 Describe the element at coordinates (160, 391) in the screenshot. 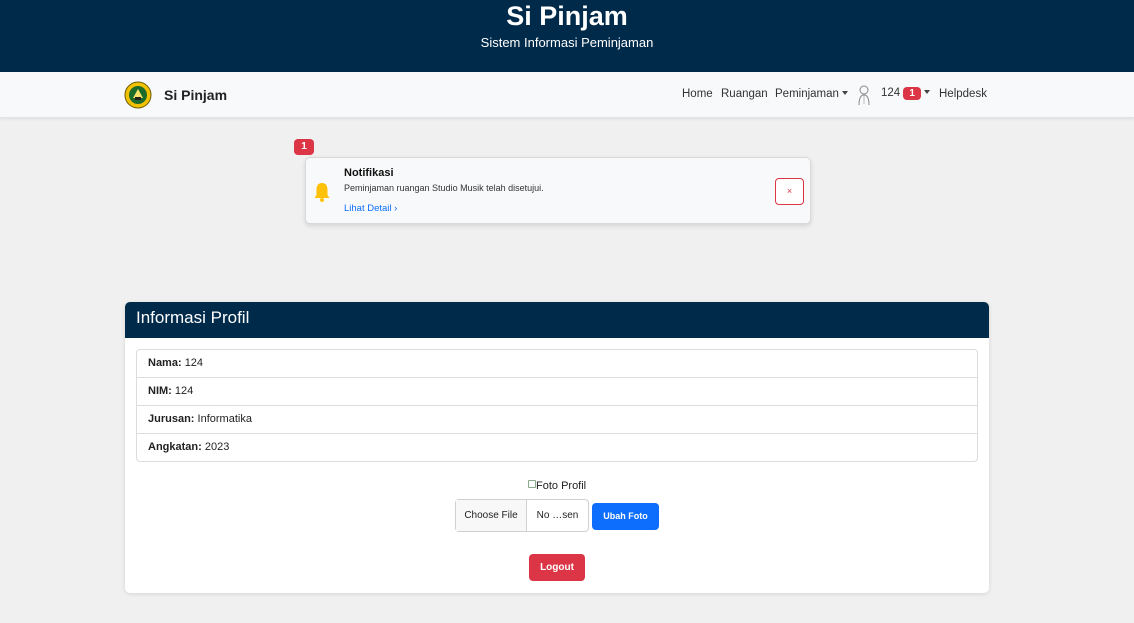

I see `profile-label: NIM:` at that location.